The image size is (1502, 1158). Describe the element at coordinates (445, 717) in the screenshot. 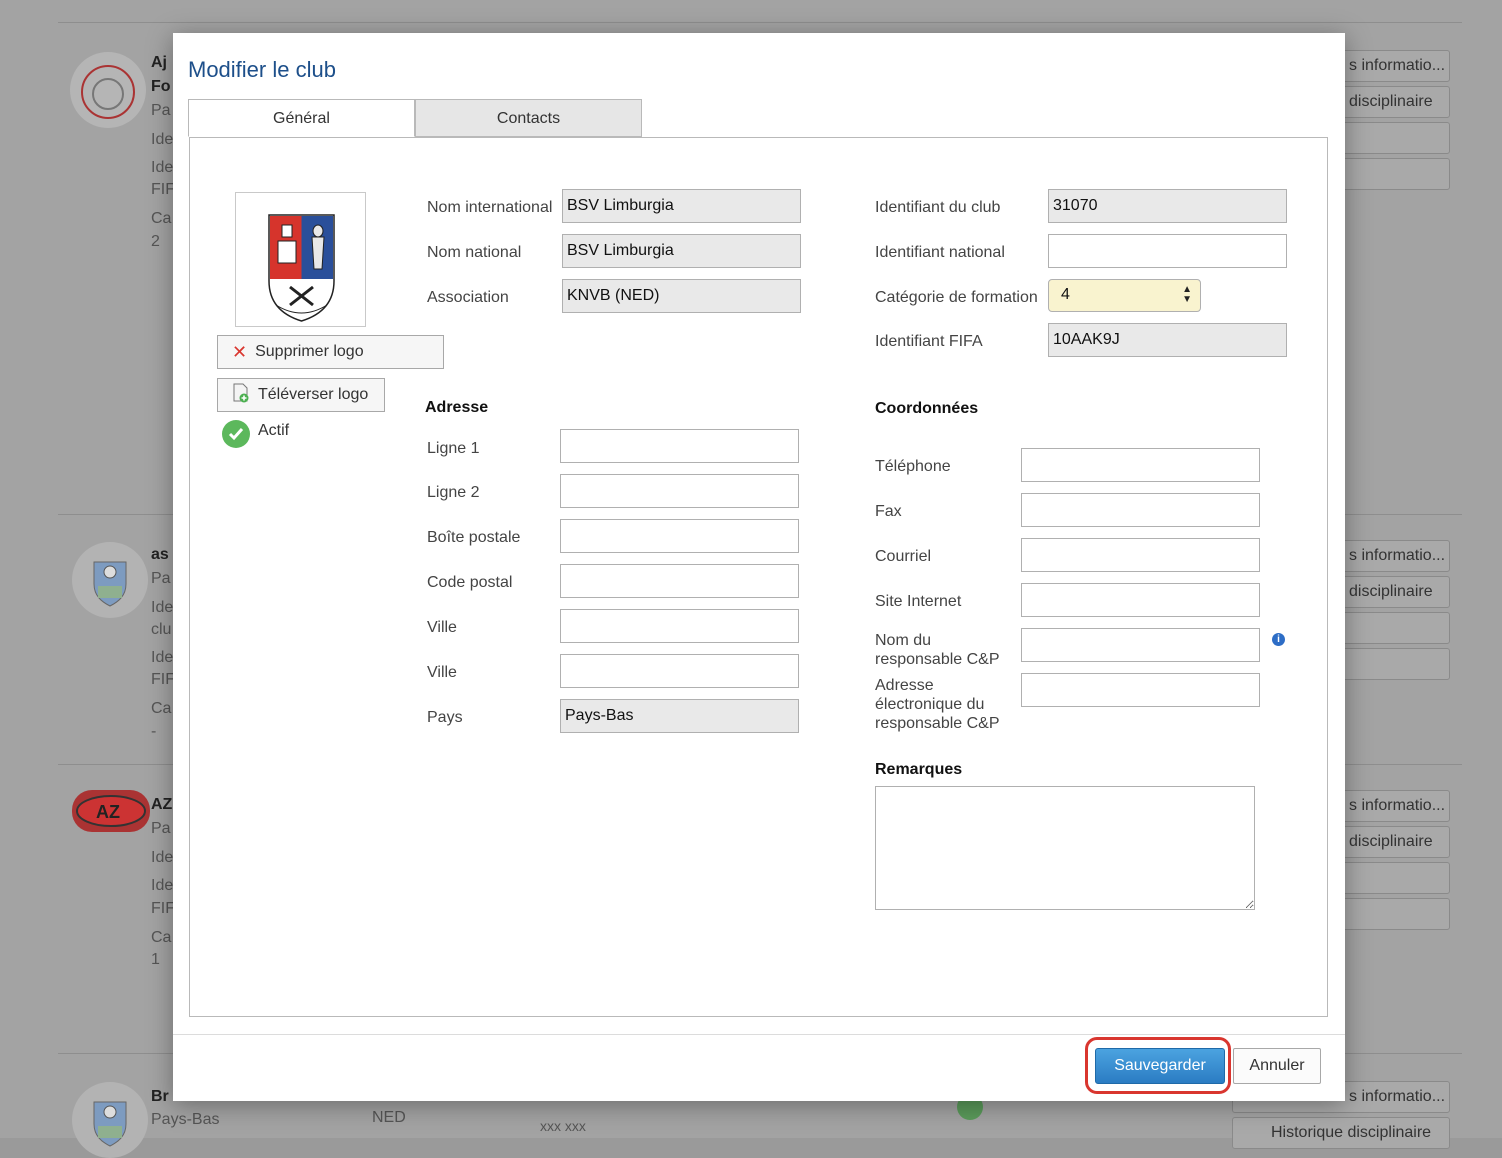

I see `country-label: Pays` at that location.